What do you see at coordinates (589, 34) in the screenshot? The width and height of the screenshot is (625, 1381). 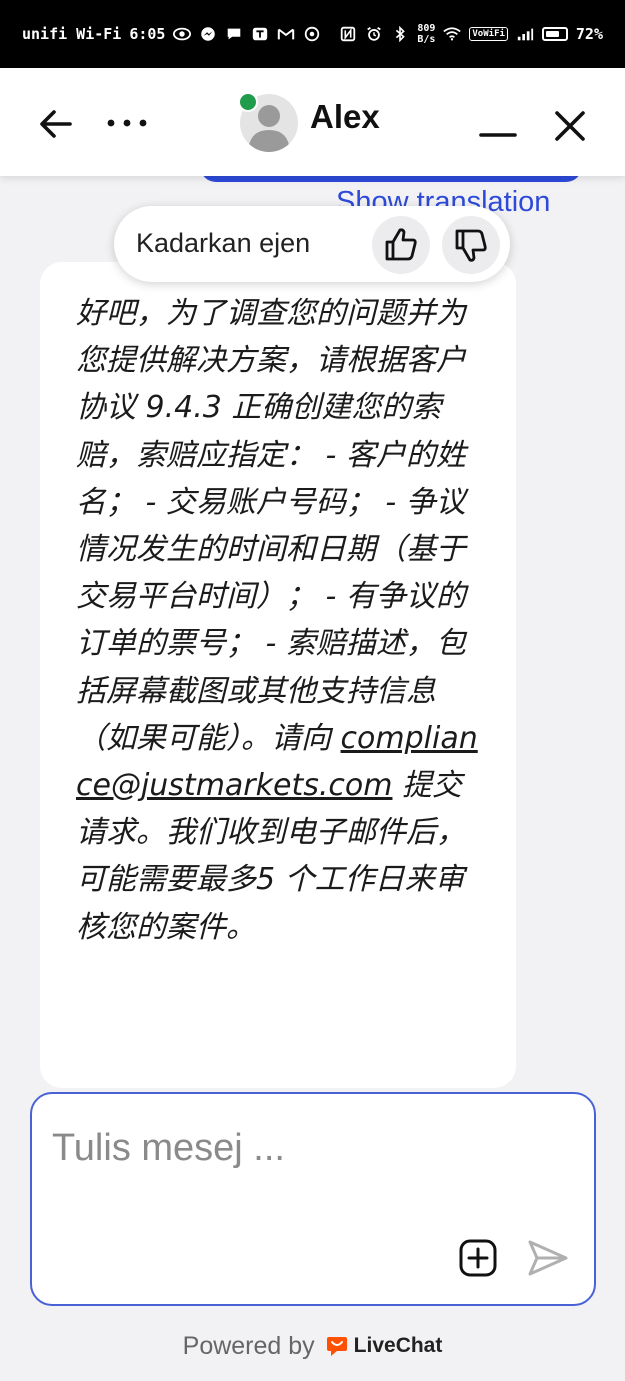 I see `battery-percent: 72%` at bounding box center [589, 34].